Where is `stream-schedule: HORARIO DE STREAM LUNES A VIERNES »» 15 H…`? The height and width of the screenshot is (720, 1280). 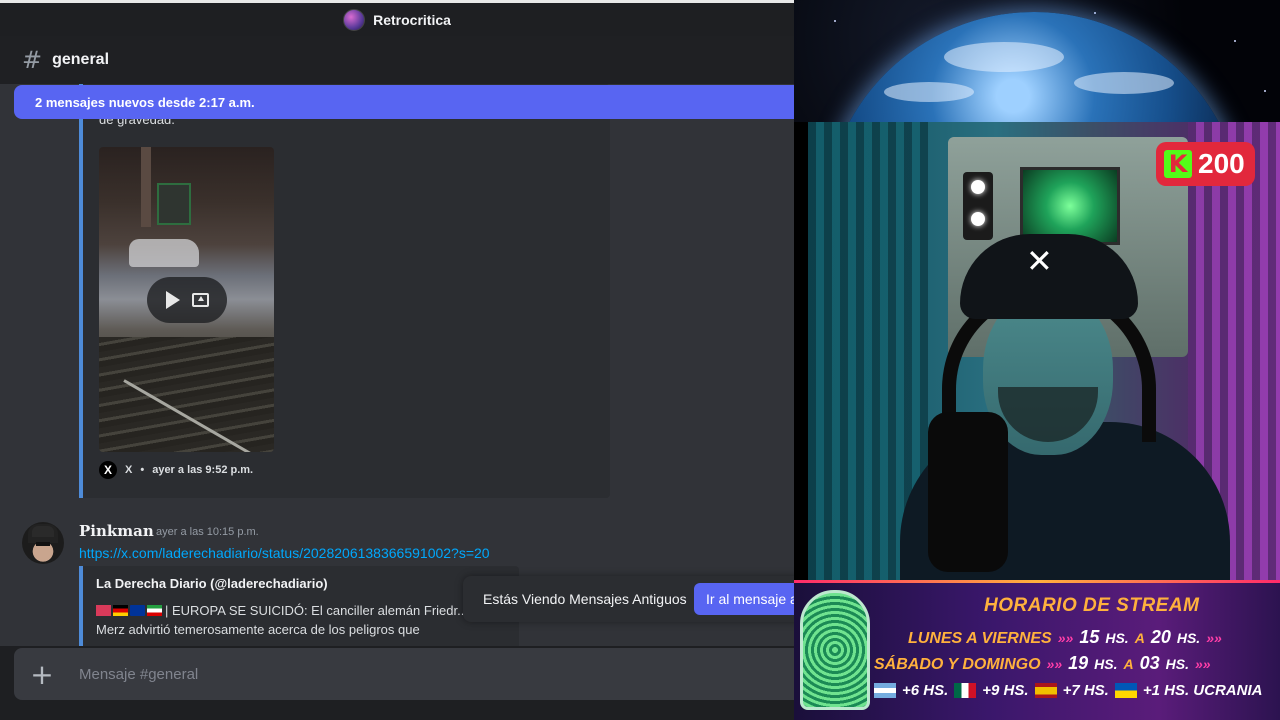 stream-schedule: HORARIO DE STREAM LUNES A VIERNES »» 15 H… is located at coordinates (1037, 650).